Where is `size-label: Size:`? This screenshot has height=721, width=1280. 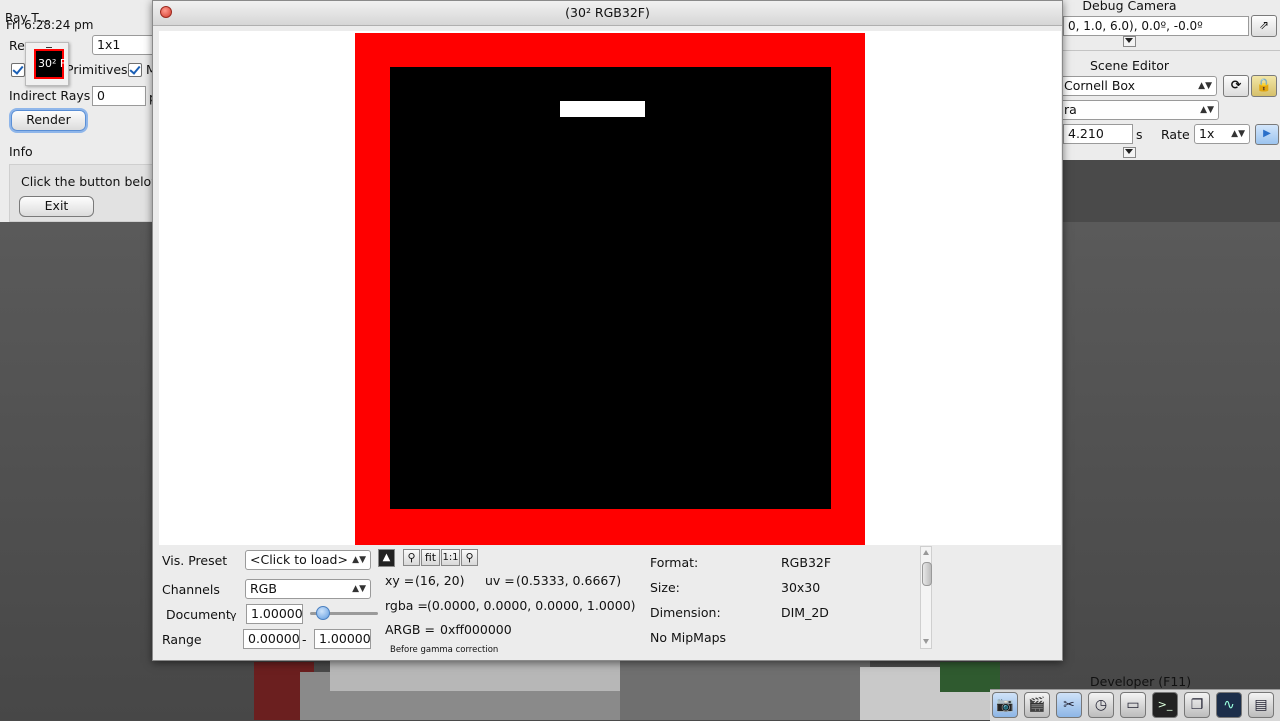 size-label: Size: is located at coordinates (665, 587).